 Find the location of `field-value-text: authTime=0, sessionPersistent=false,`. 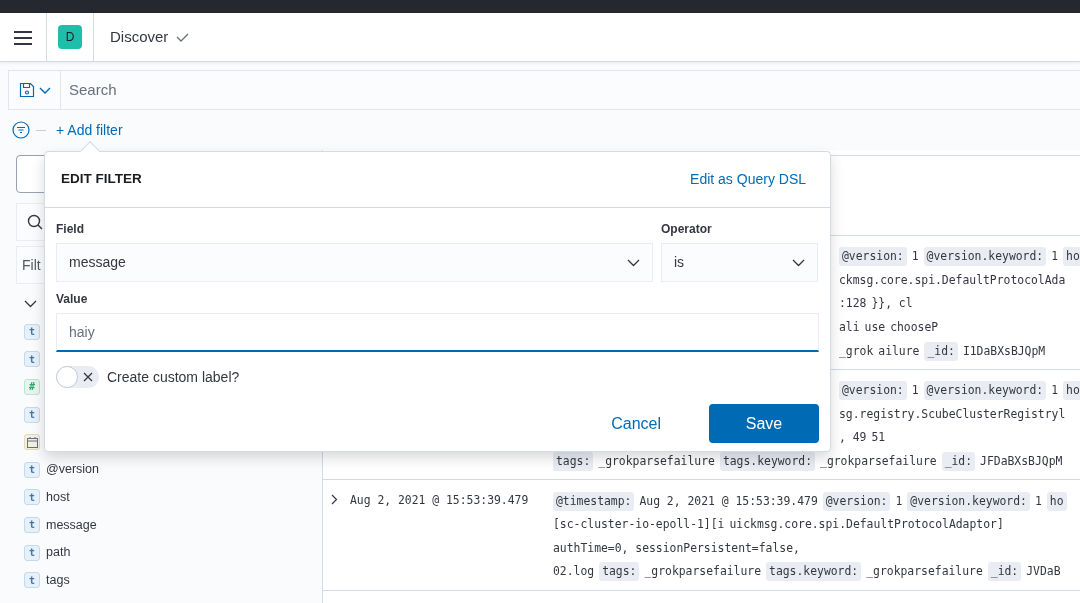

field-value-text: authTime=0, sessionPersistent=false, is located at coordinates (676, 548).